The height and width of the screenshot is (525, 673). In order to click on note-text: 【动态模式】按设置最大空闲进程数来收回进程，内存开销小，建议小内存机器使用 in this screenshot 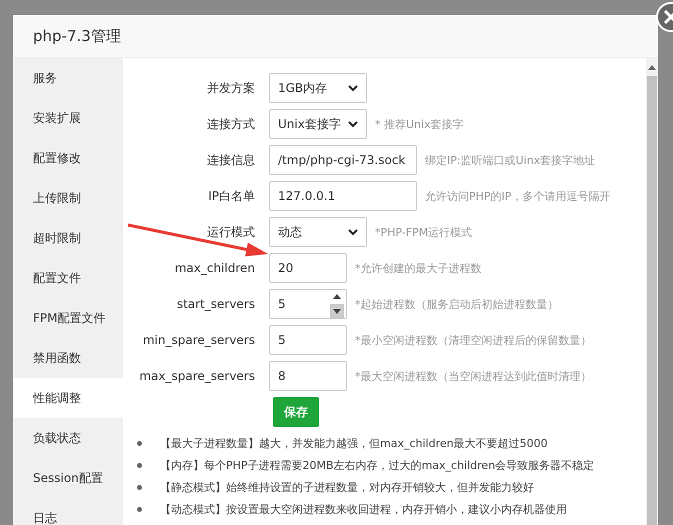, I will do `click(363, 509)`.